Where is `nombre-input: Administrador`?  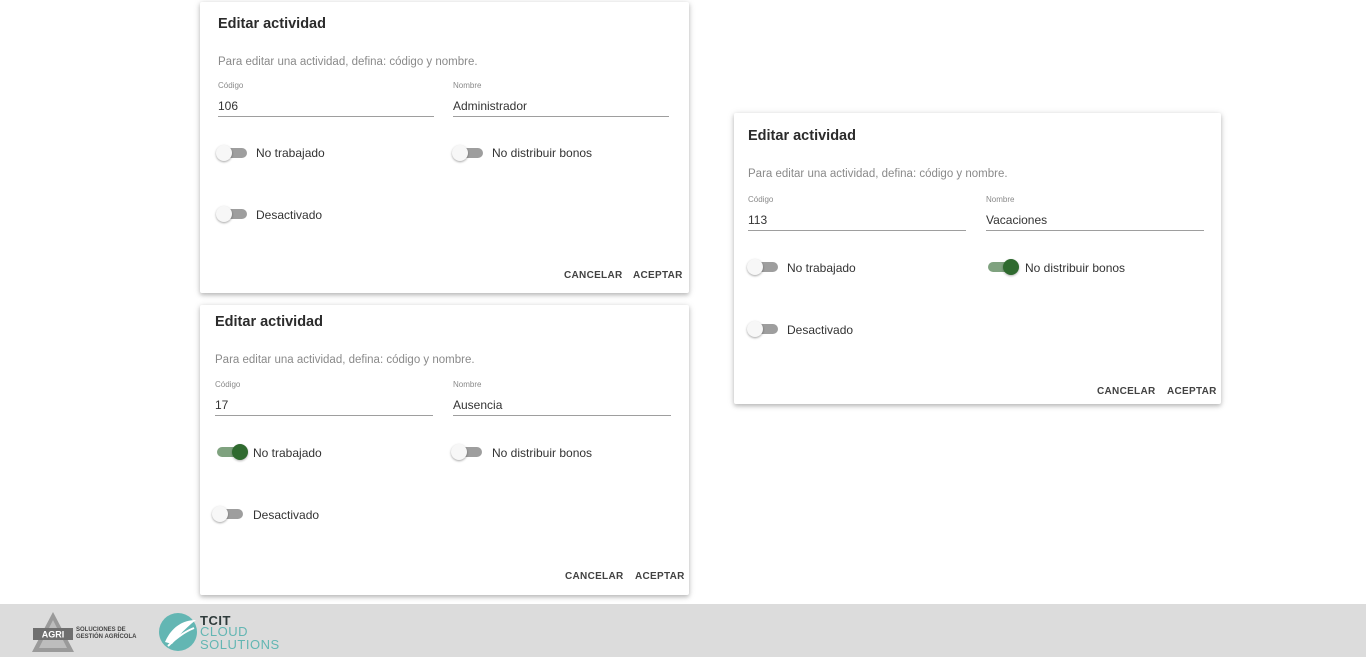 nombre-input: Administrador is located at coordinates (490, 106).